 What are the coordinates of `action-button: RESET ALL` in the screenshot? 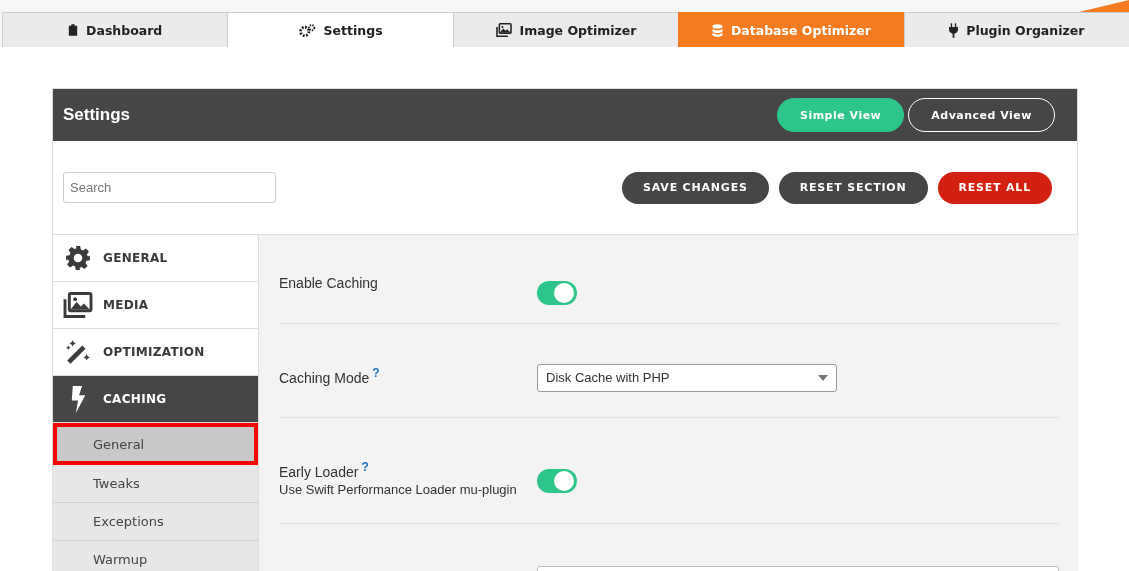 It's located at (994, 187).